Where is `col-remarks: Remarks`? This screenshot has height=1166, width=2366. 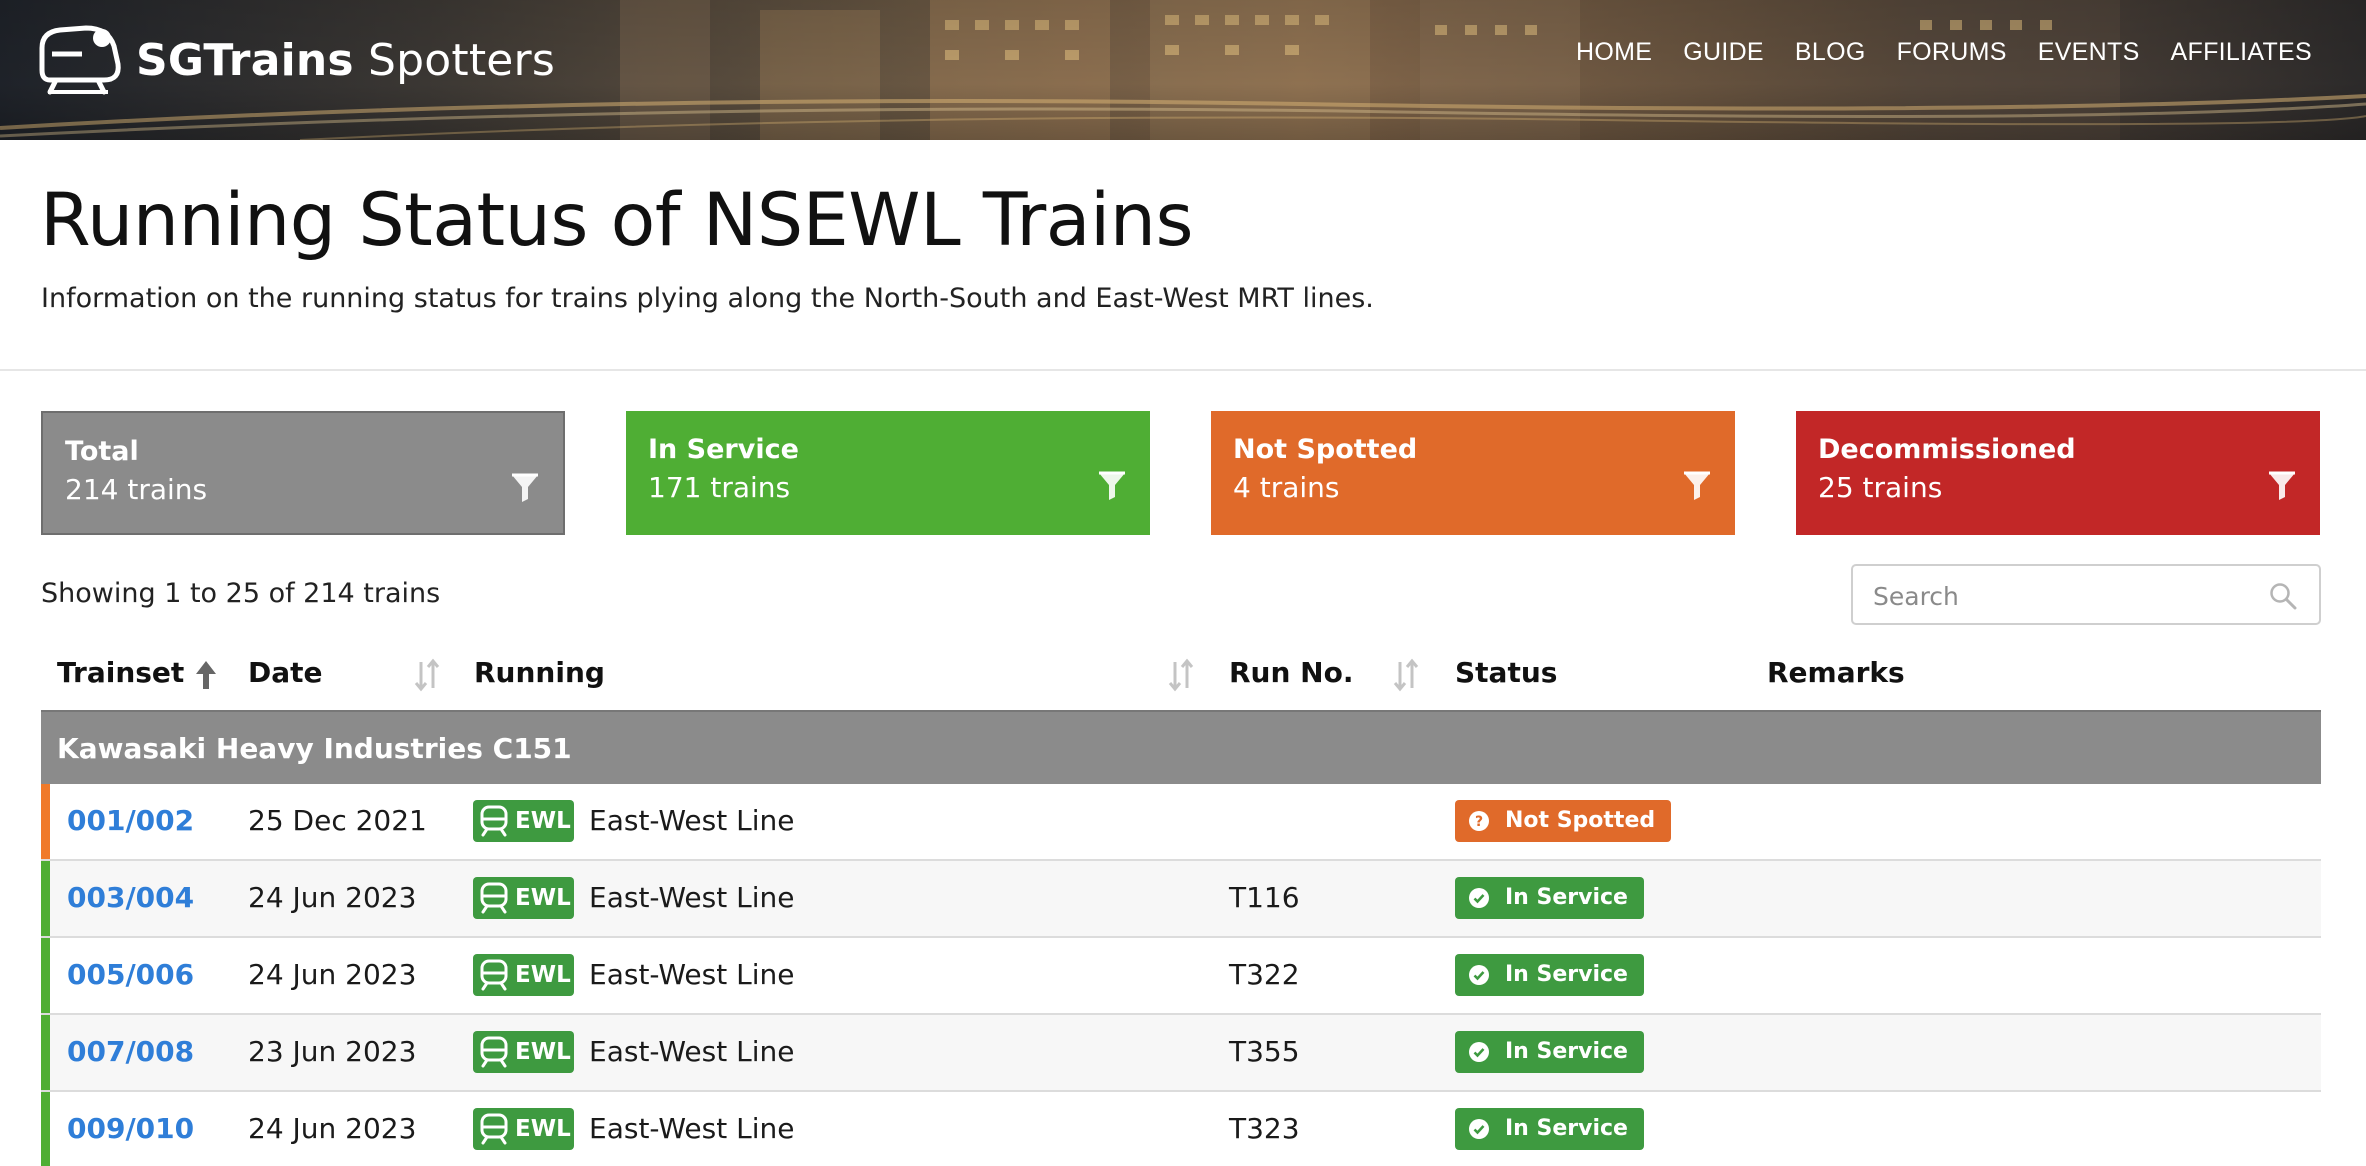 col-remarks: Remarks is located at coordinates (1836, 672).